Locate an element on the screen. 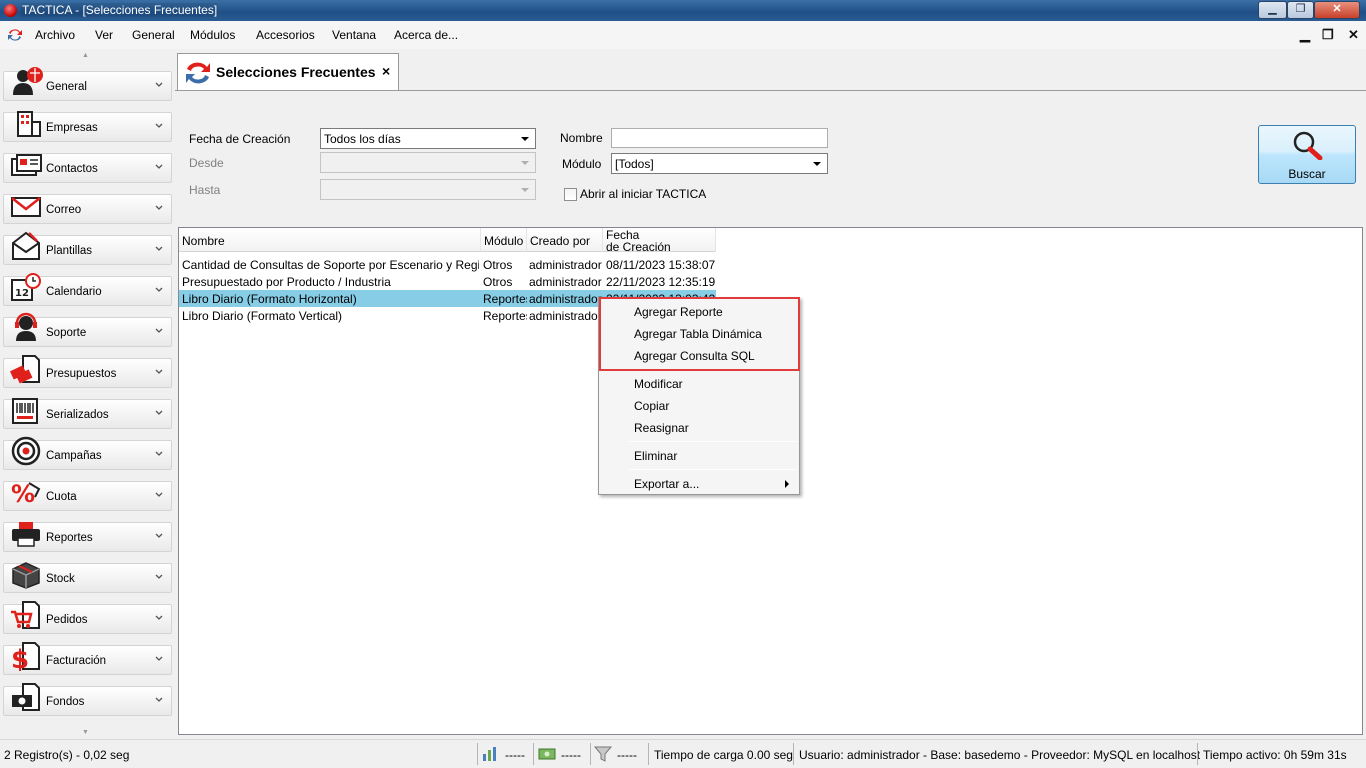  envelope-icon is located at coordinates (26, 207).